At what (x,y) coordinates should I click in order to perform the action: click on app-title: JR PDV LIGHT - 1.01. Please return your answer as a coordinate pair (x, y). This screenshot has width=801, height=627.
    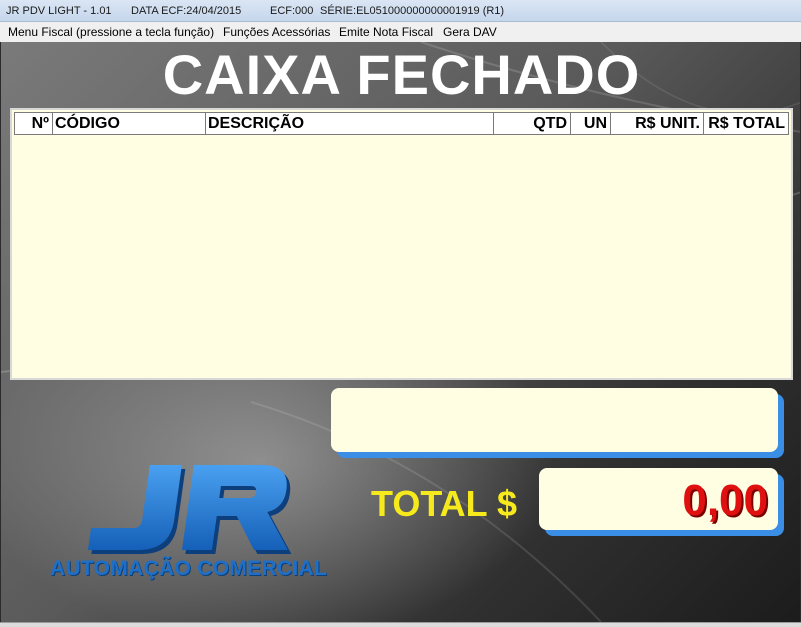
    Looking at the image, I should click on (59, 11).